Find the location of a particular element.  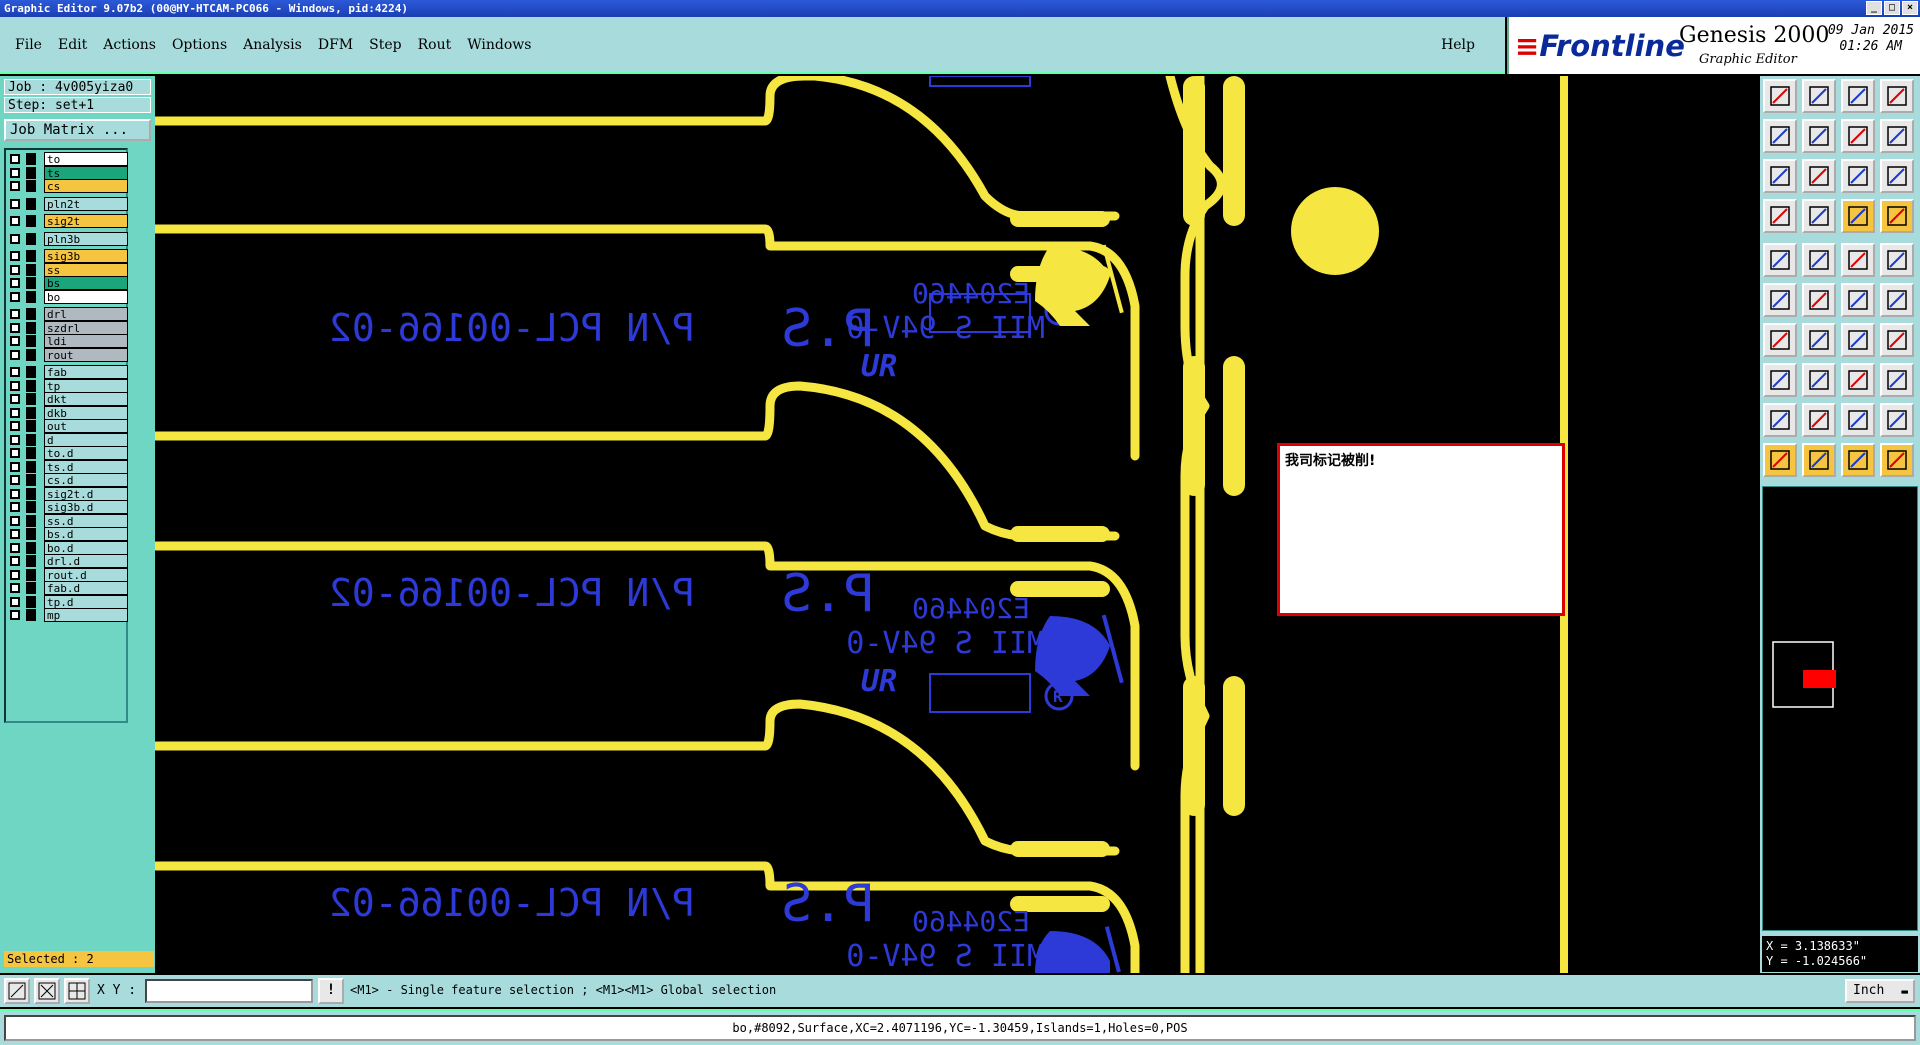

layer-row: out is located at coordinates (68, 426).